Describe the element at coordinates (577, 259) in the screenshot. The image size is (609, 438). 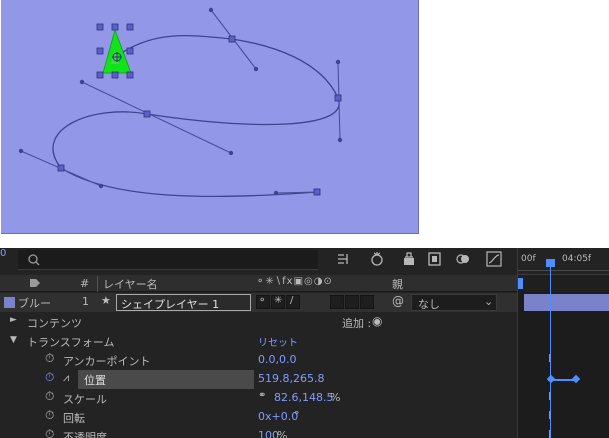
I see `ruler-time-label: 04:05f` at that location.